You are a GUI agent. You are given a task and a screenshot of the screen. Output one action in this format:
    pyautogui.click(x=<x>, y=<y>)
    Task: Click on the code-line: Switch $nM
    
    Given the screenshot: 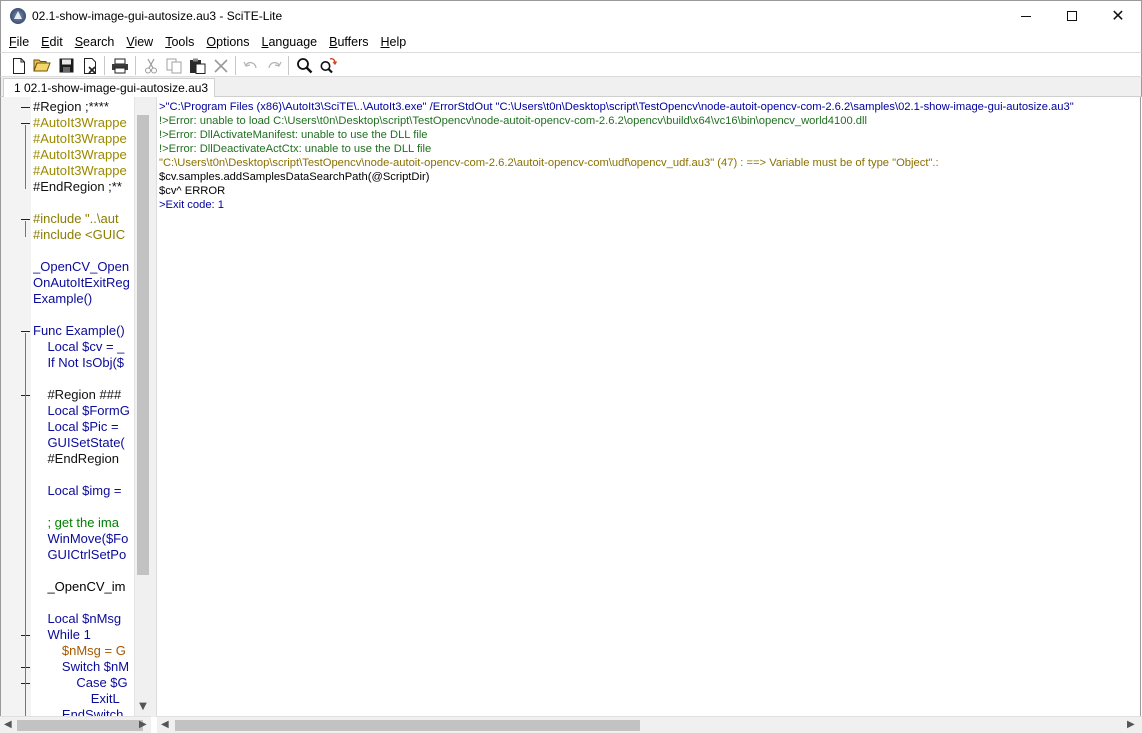 What is the action you would take?
    pyautogui.click(x=81, y=666)
    